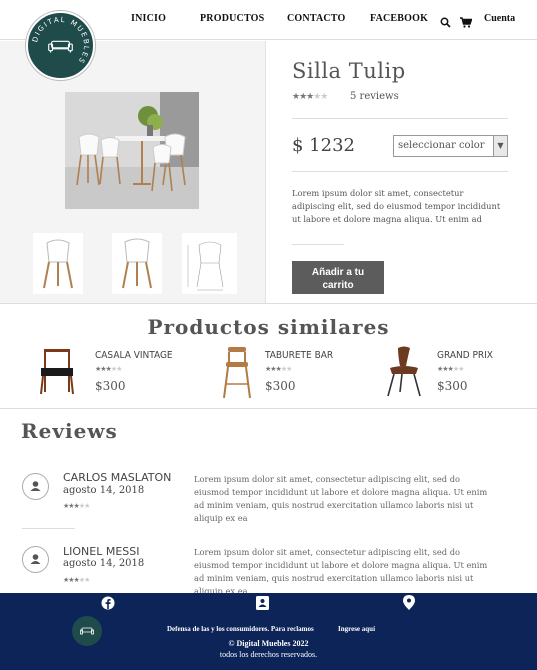 This screenshot has height=670, width=537. What do you see at coordinates (262, 604) in the screenshot?
I see `contact-card-icon` at bounding box center [262, 604].